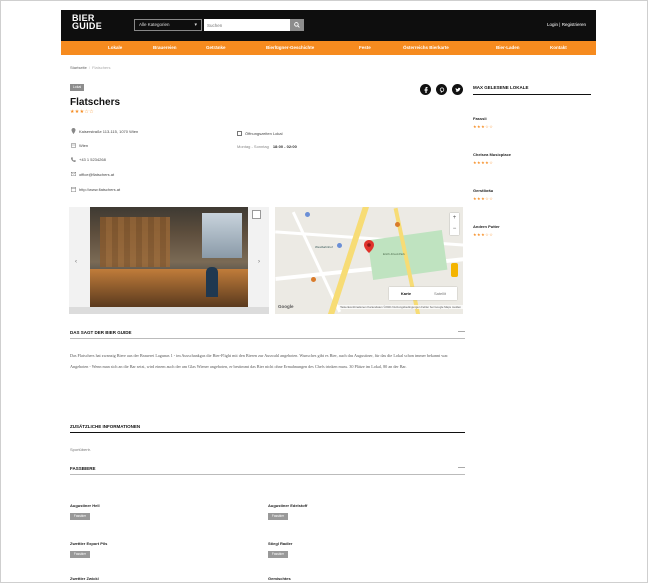 The width and height of the screenshot is (648, 583). Describe the element at coordinates (480, 118) in the screenshot. I see `sidebar-item-name: Fasssli` at that location.